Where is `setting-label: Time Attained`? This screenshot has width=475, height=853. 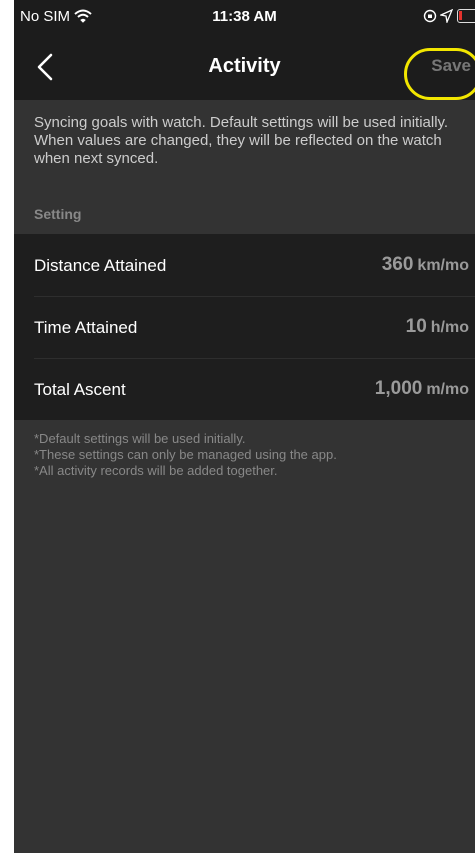
setting-label: Time Attained is located at coordinates (86, 327).